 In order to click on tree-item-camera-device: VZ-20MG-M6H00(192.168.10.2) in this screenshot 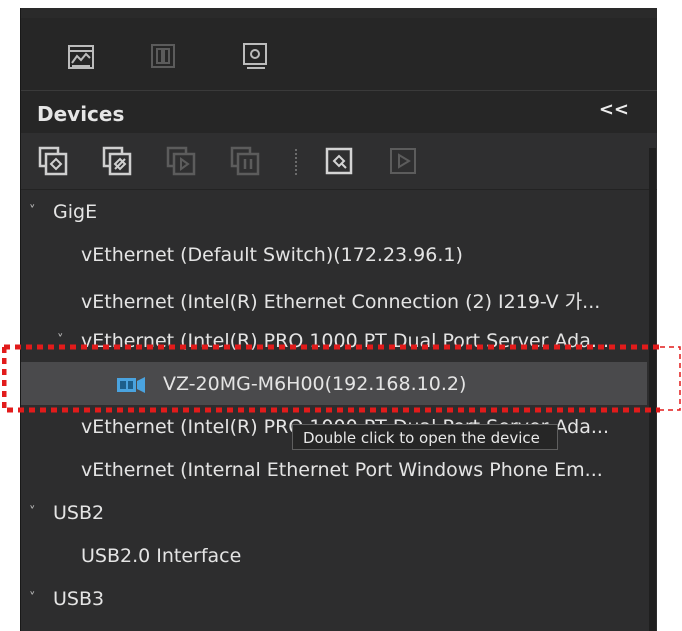, I will do `click(334, 383)`.